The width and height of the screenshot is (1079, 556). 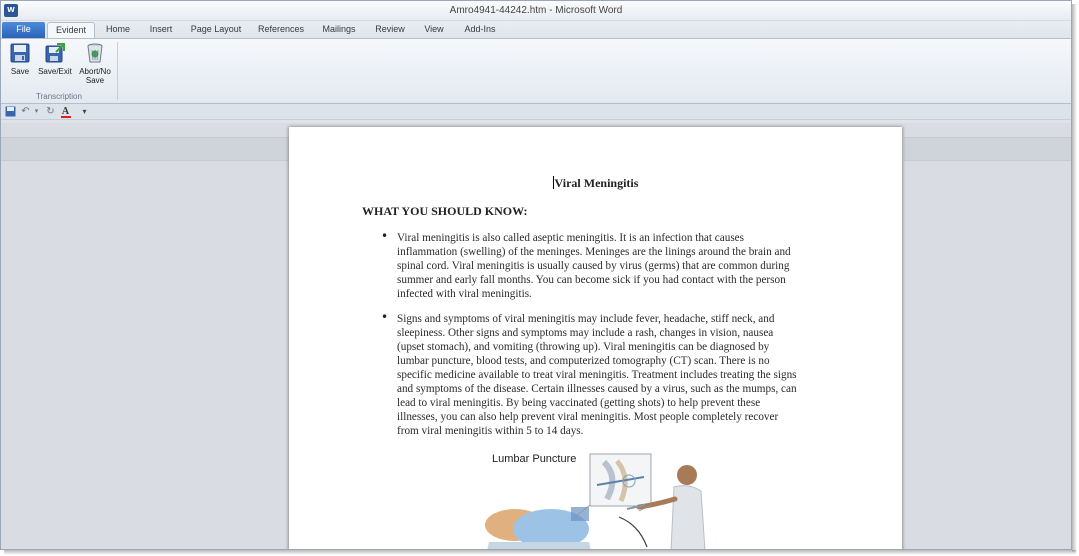 I want to click on tab-file: File, so click(x=23, y=30).